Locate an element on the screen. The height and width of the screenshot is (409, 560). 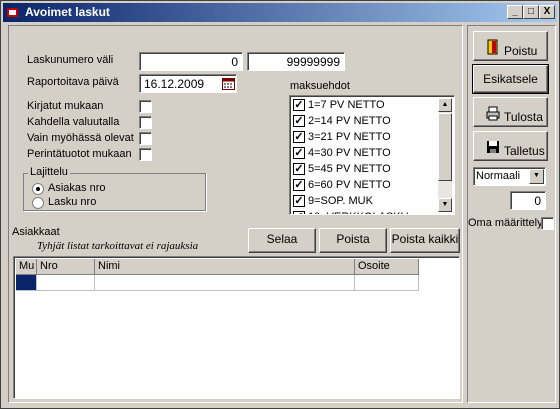
floppy-disk-icon is located at coordinates (493, 147).